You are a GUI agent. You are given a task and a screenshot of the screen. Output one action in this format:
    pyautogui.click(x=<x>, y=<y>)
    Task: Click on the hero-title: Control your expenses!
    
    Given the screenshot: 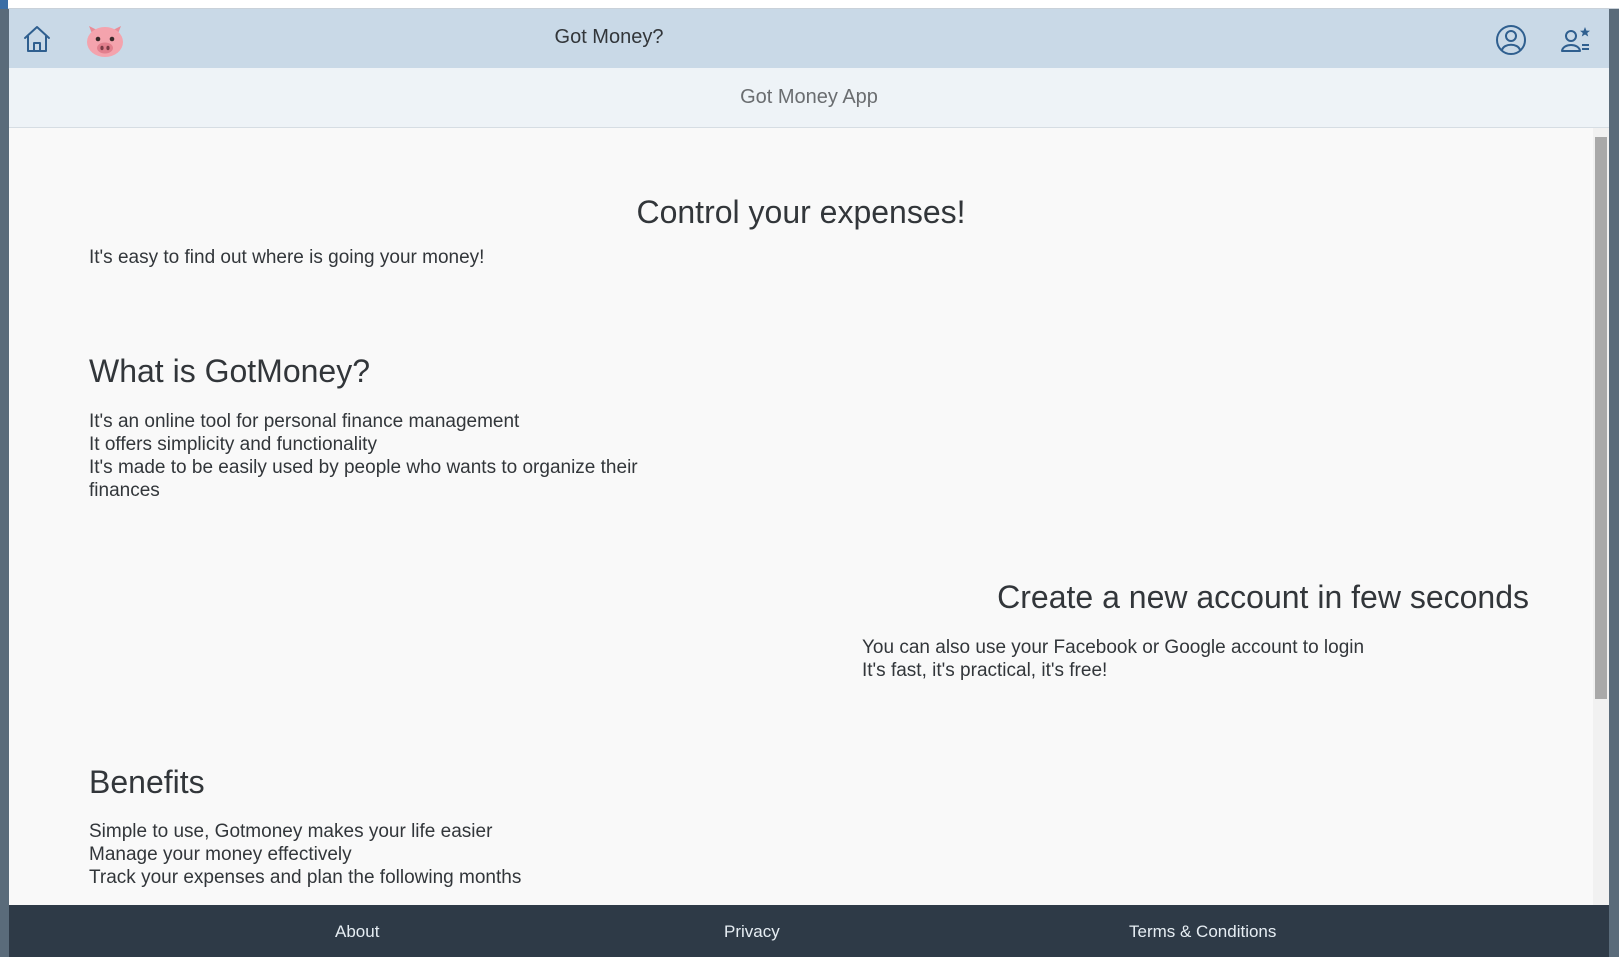 What is the action you would take?
    pyautogui.click(x=801, y=212)
    